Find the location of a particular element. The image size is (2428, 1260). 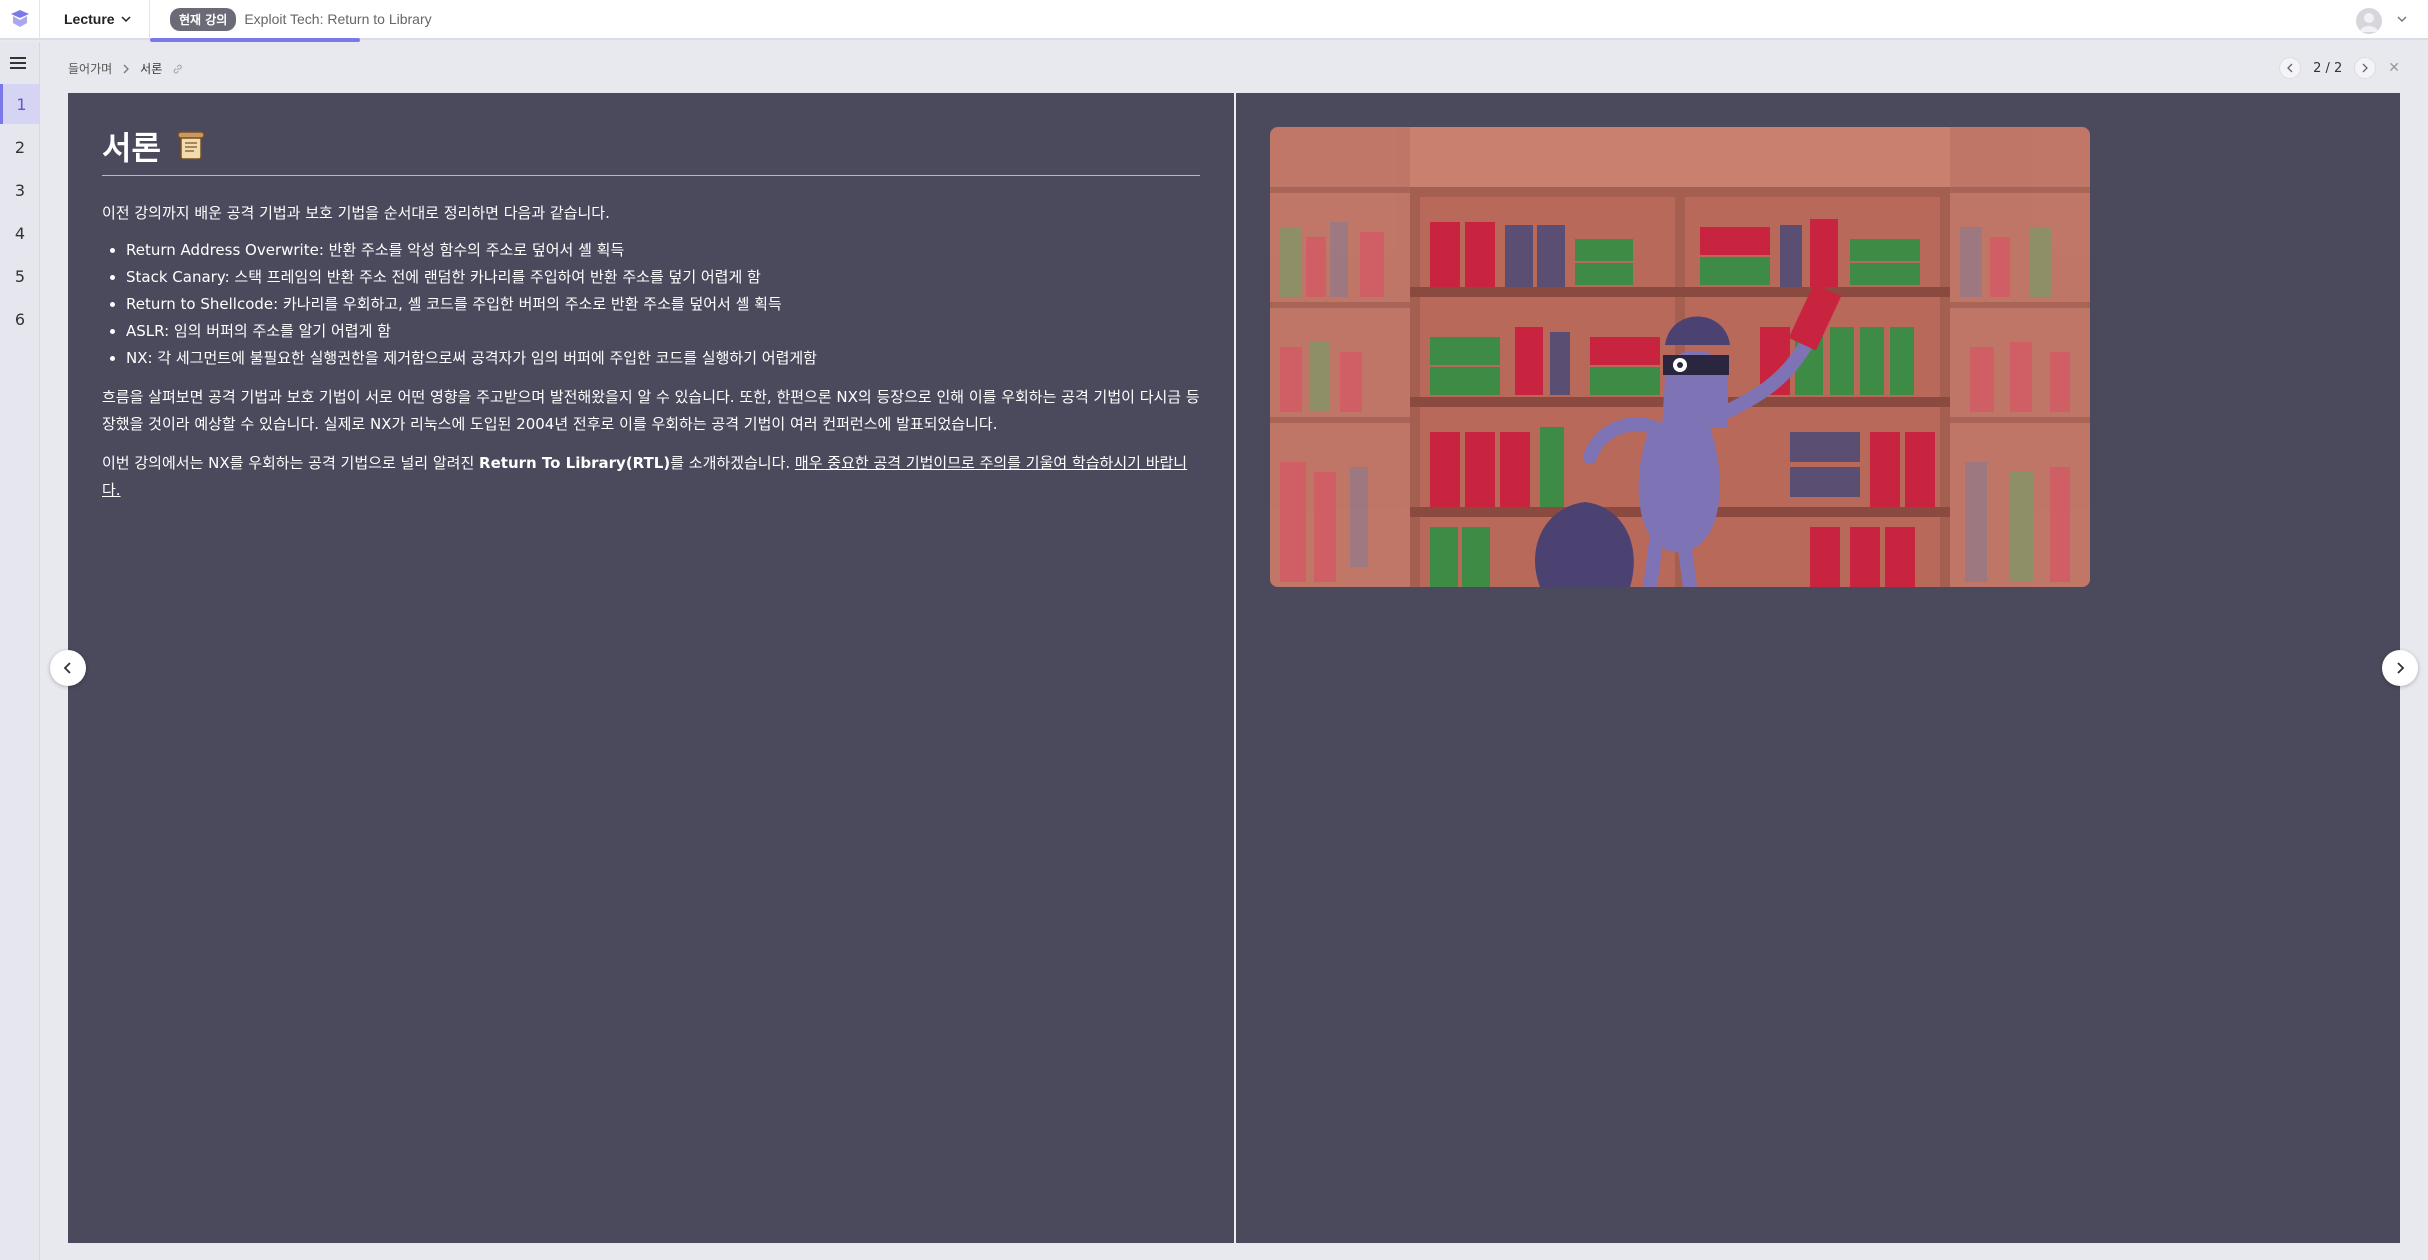

step-6: 6 is located at coordinates (20, 319).